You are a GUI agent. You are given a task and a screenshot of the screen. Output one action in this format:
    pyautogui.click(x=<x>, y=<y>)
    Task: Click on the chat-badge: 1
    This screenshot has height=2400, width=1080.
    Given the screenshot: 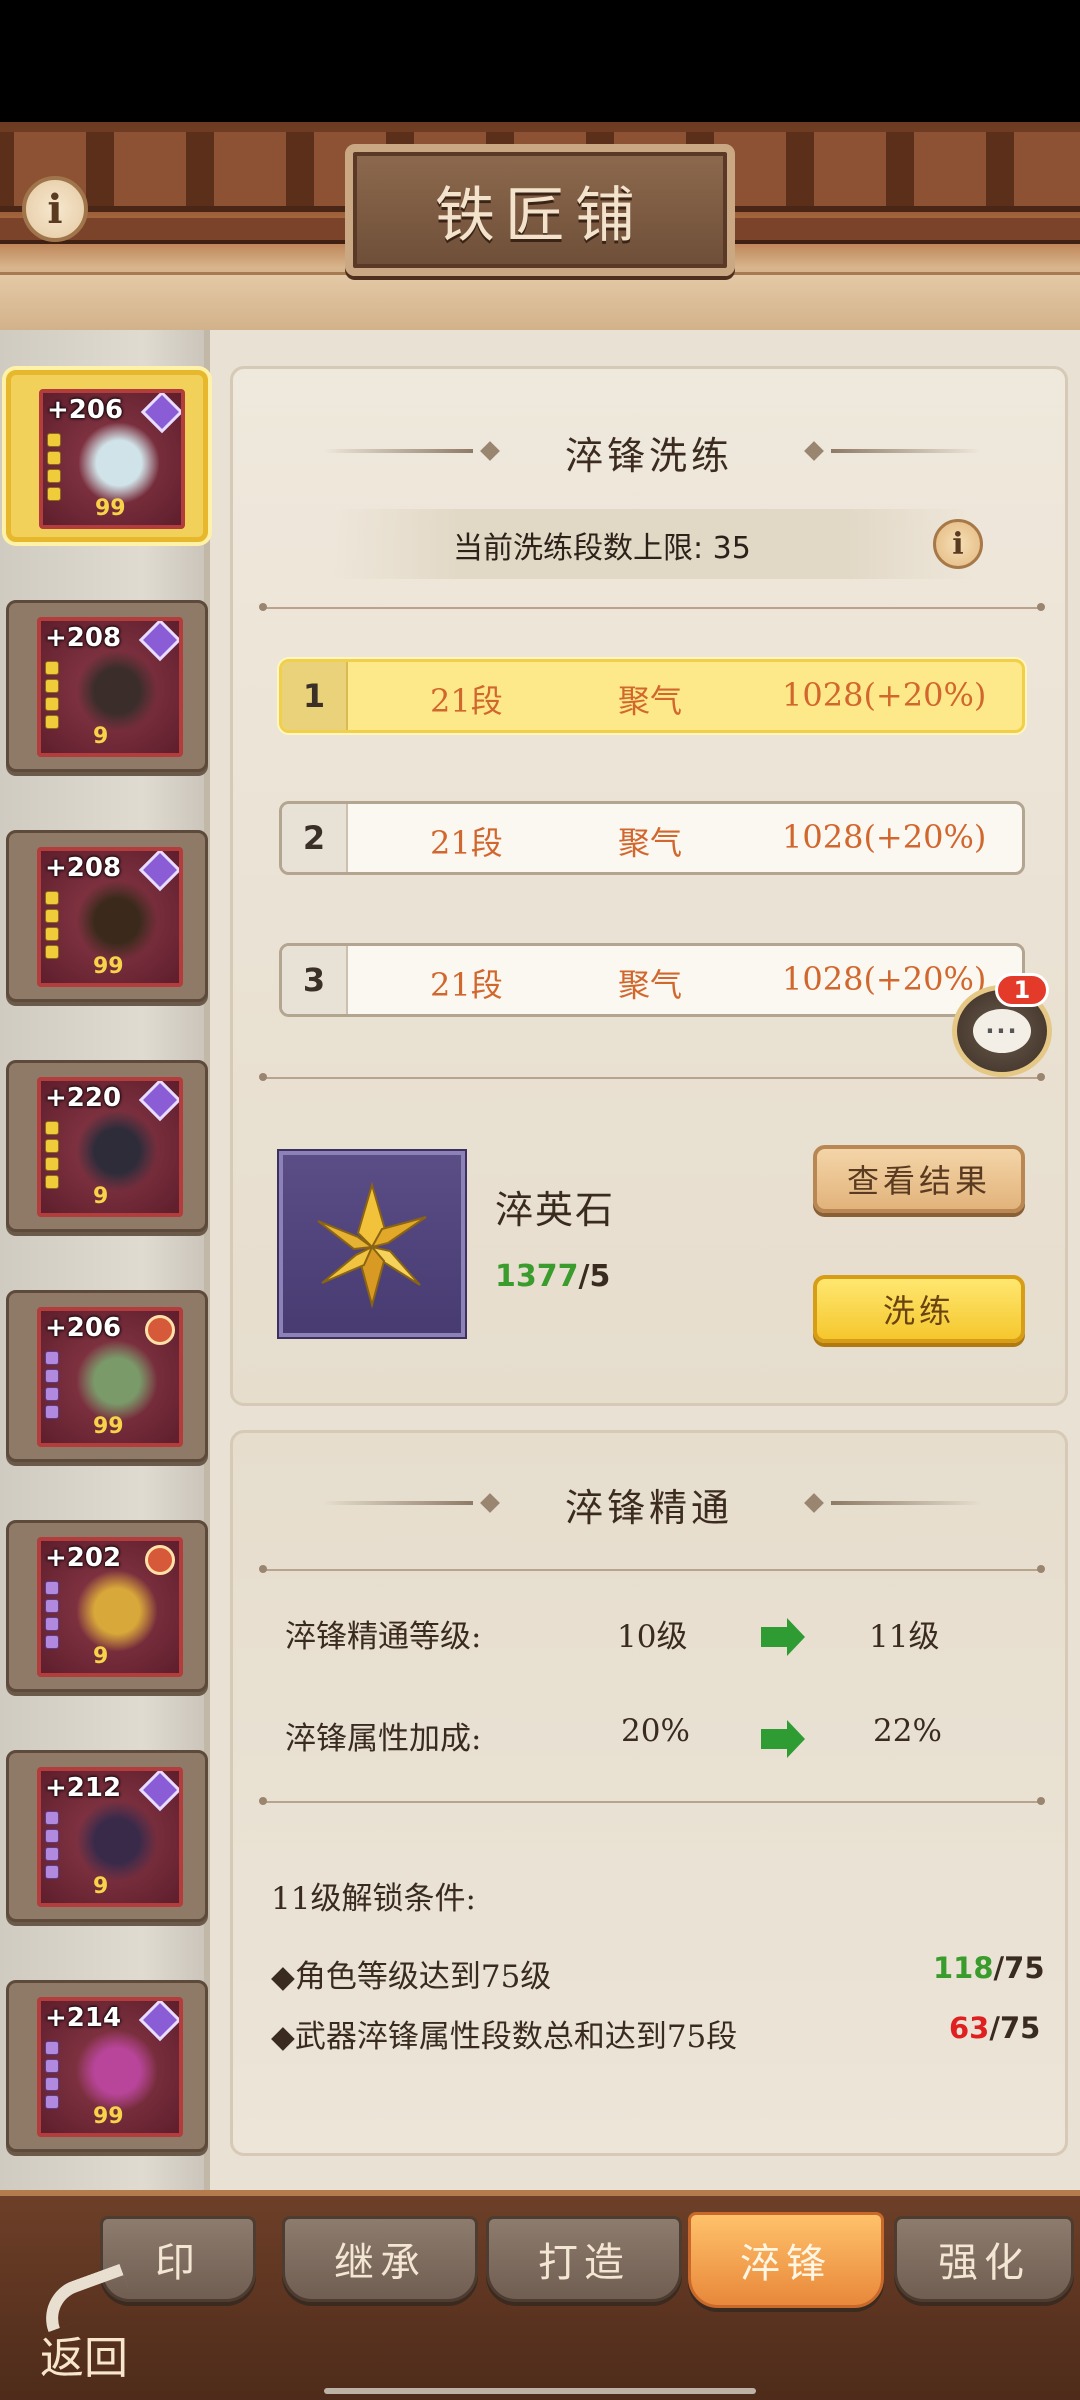 What is the action you would take?
    pyautogui.click(x=1022, y=990)
    